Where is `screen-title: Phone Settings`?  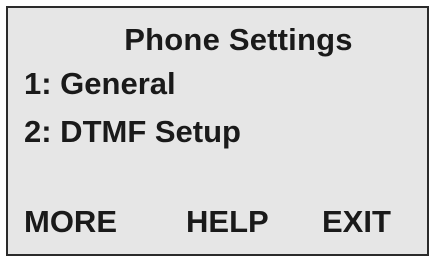
screen-title: Phone Settings is located at coordinates (238, 39).